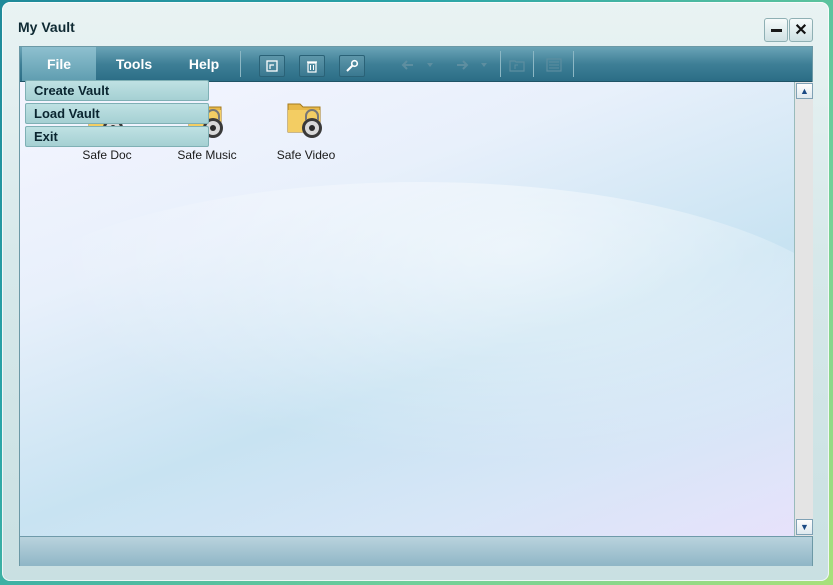 This screenshot has height=585, width=833. I want to click on wrench-icon, so click(352, 65).